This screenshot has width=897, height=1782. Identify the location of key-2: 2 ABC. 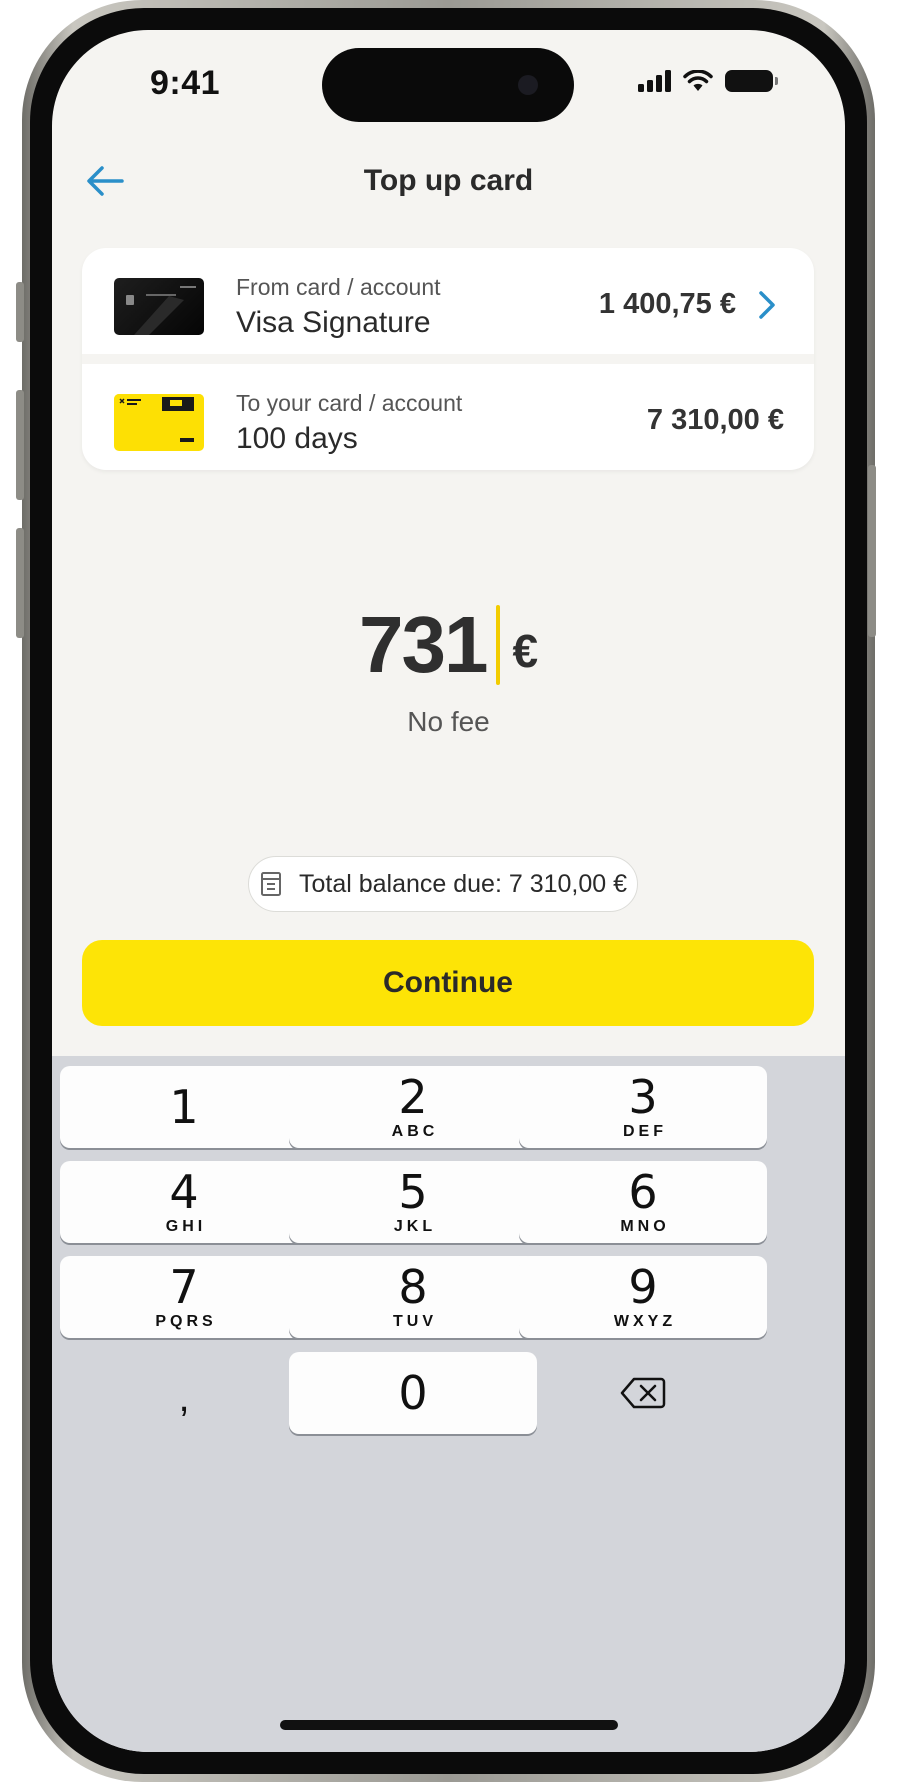
(413, 1107).